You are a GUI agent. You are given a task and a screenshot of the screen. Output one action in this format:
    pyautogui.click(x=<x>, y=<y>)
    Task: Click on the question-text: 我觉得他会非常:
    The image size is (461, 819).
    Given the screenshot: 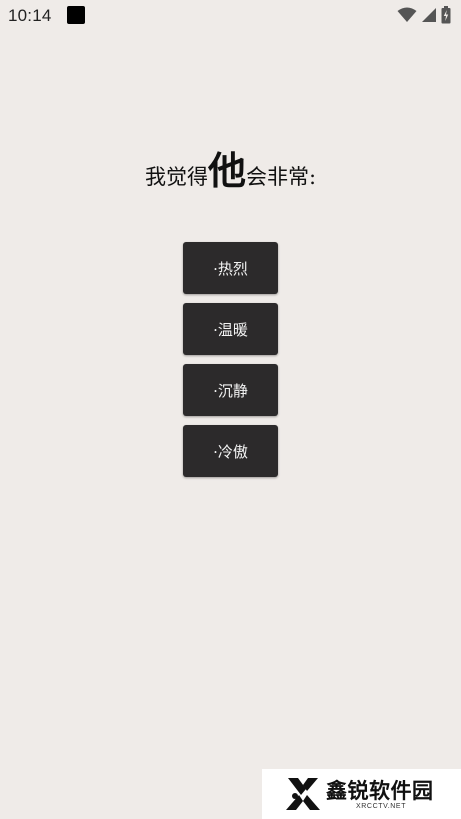 What is the action you would take?
    pyautogui.click(x=230, y=167)
    